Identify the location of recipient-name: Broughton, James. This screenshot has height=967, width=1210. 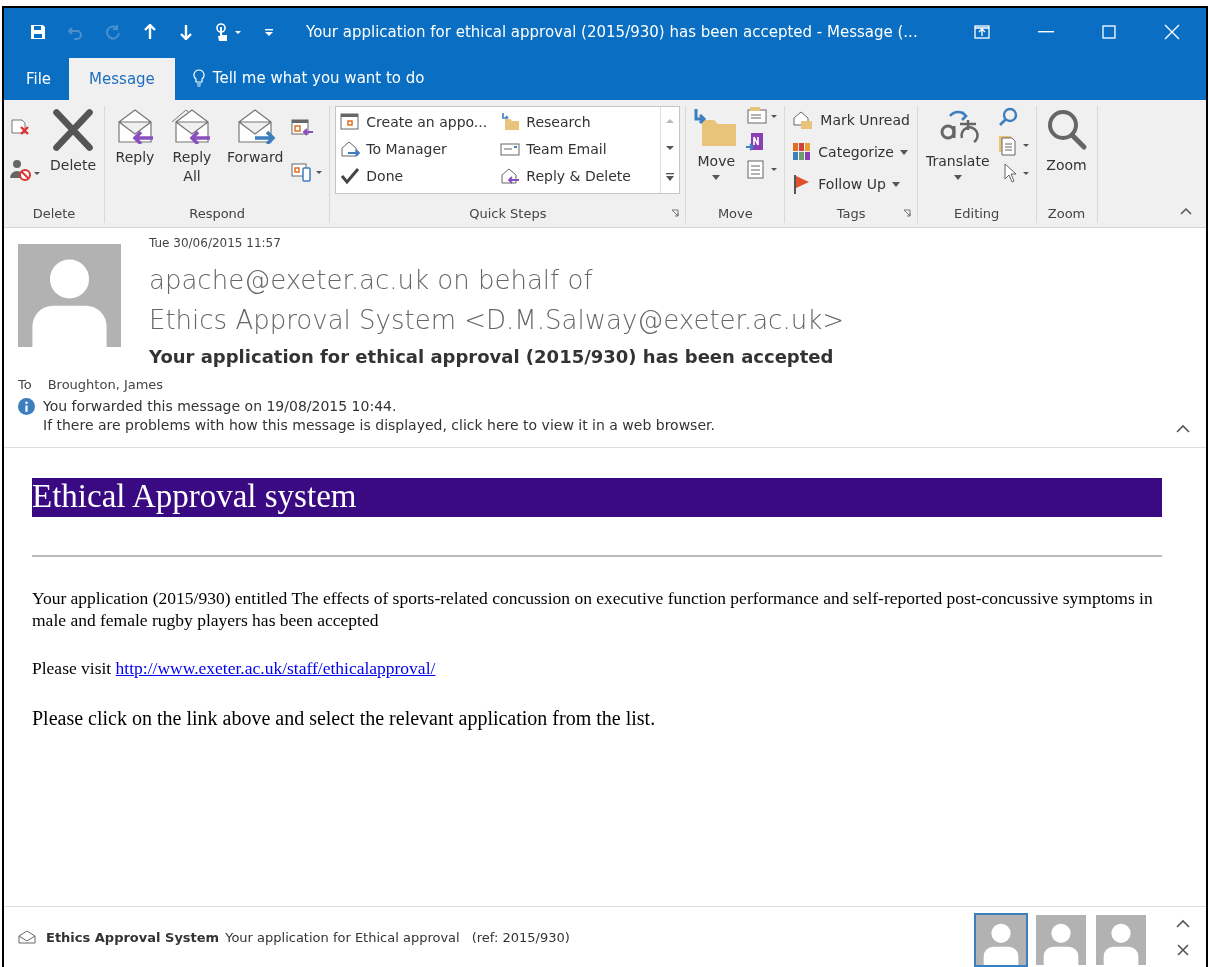
(105, 384).